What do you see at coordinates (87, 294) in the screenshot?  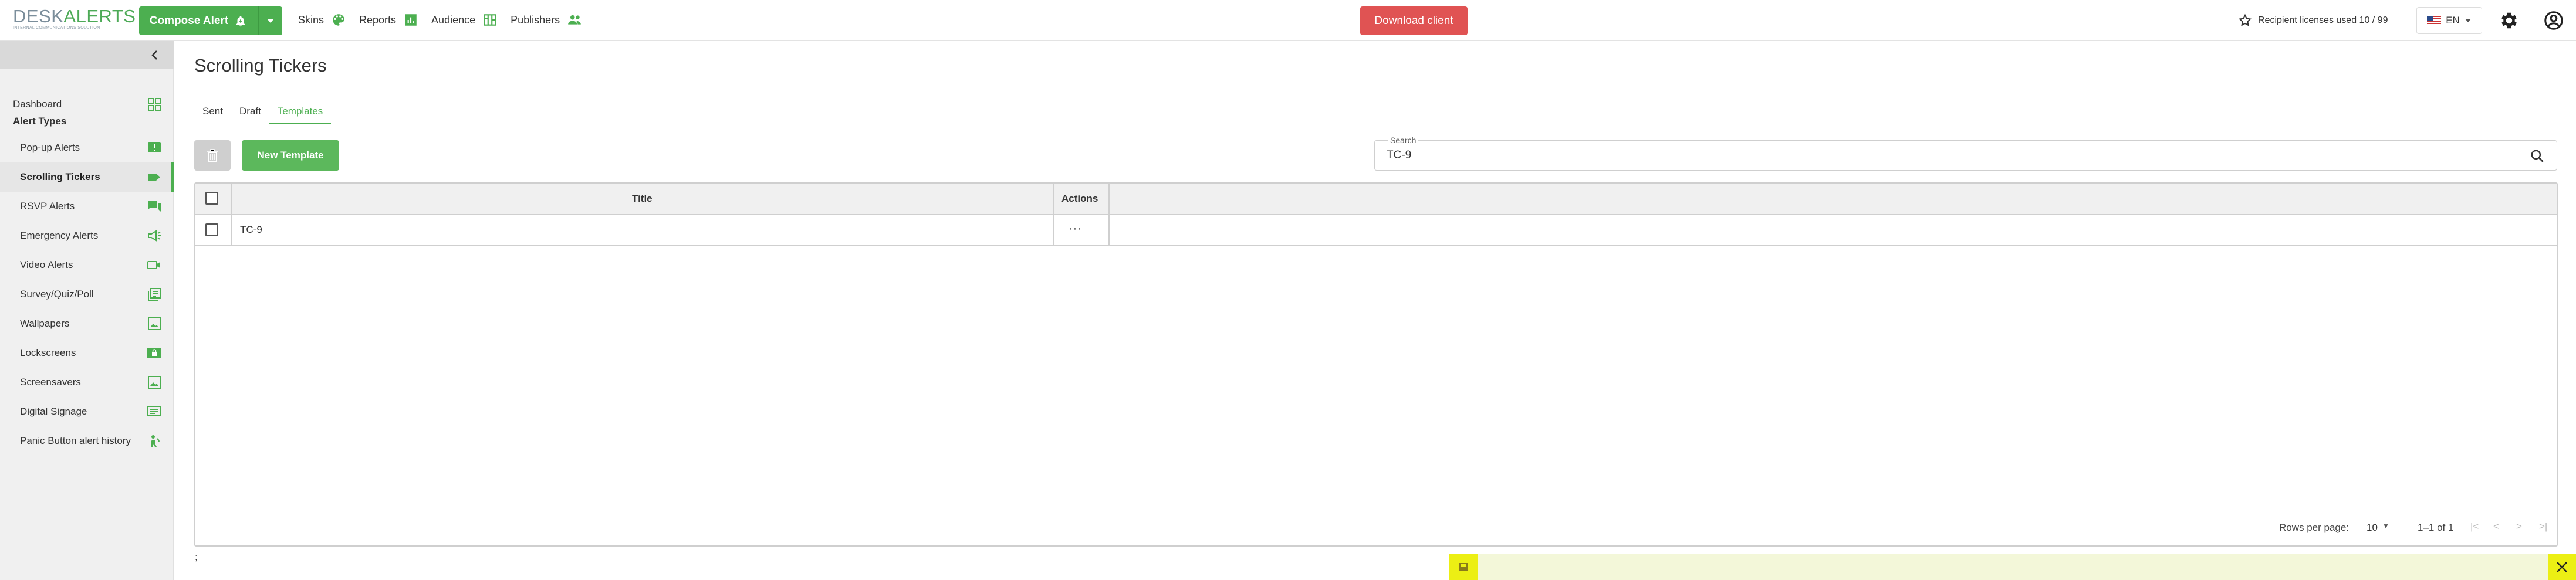 I see `sidebar-item-survey-quiz-poll: Survey/Quiz/Poll` at bounding box center [87, 294].